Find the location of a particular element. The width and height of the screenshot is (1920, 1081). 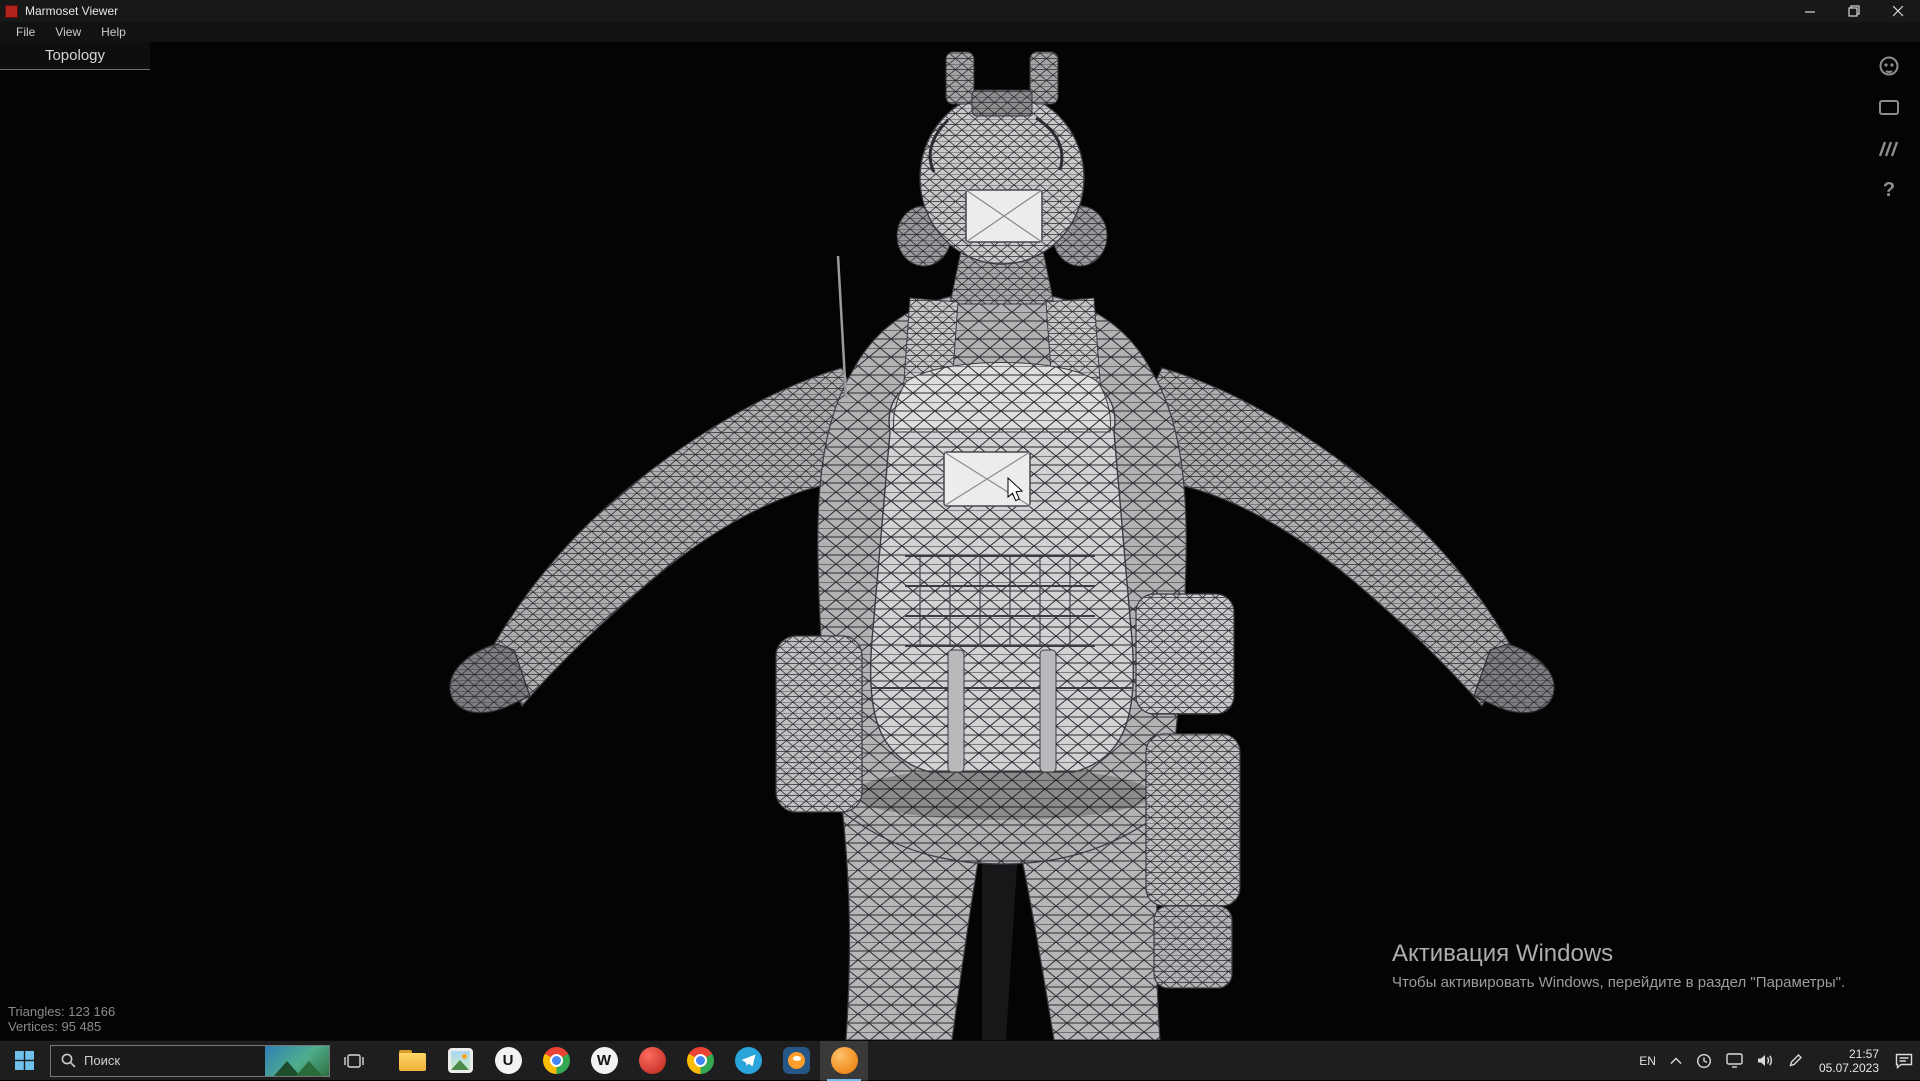

photo-viewer-icon is located at coordinates (460, 1060).